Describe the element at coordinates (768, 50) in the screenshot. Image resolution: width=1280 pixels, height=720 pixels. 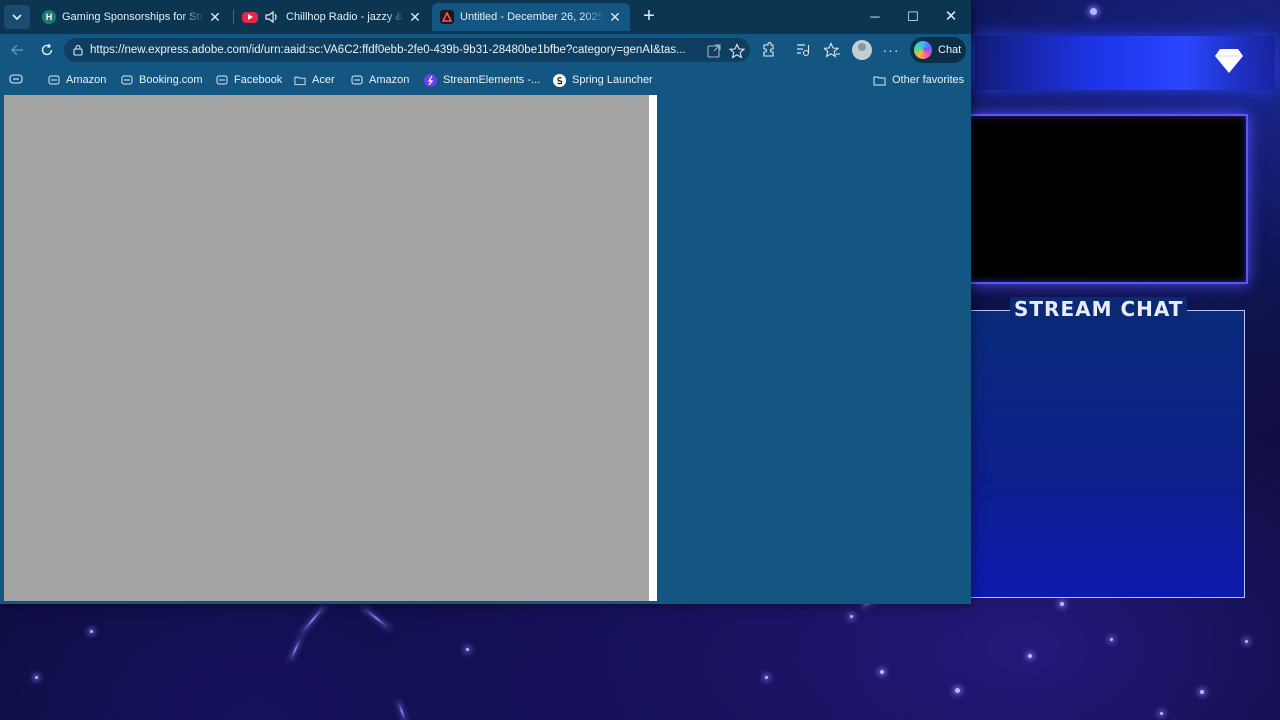
I see `extensions-icon` at that location.